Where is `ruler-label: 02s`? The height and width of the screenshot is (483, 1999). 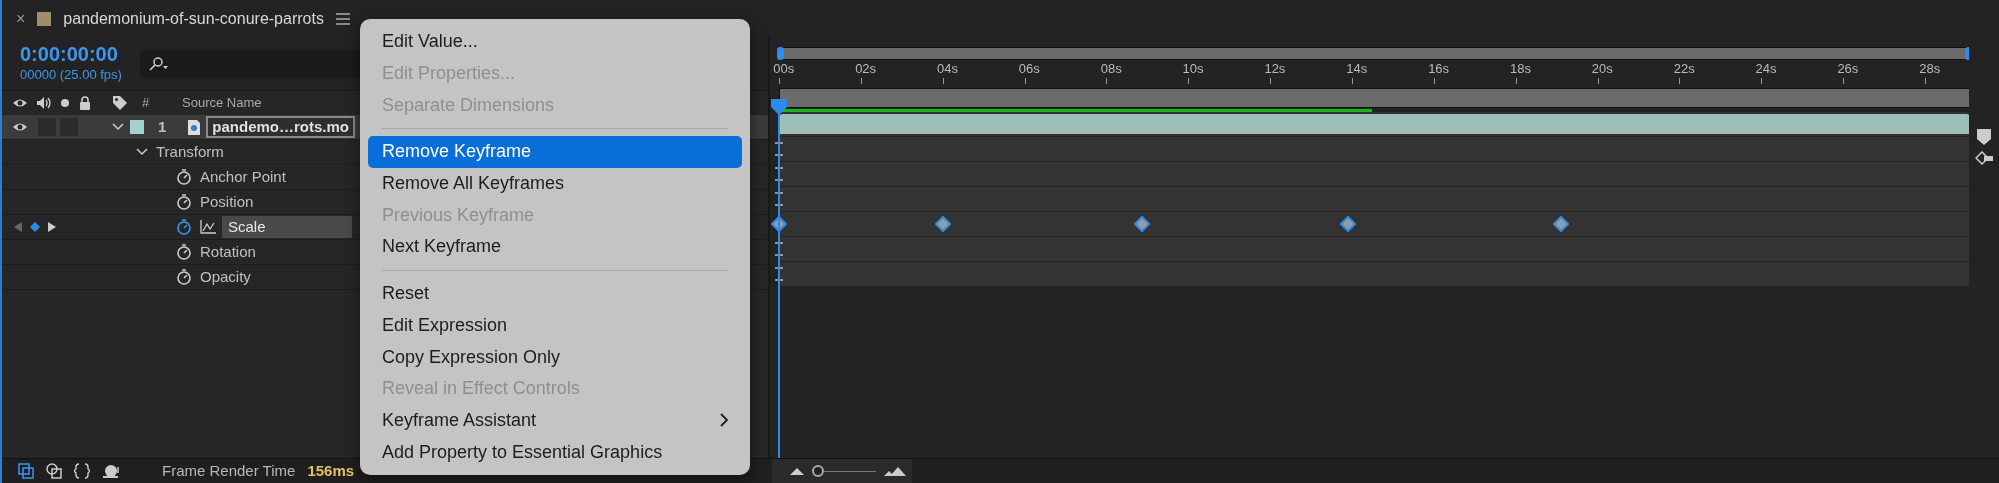 ruler-label: 02s is located at coordinates (866, 69).